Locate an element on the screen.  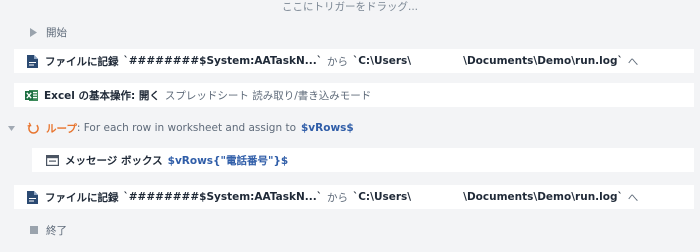
message-box-icon is located at coordinates (52, 160).